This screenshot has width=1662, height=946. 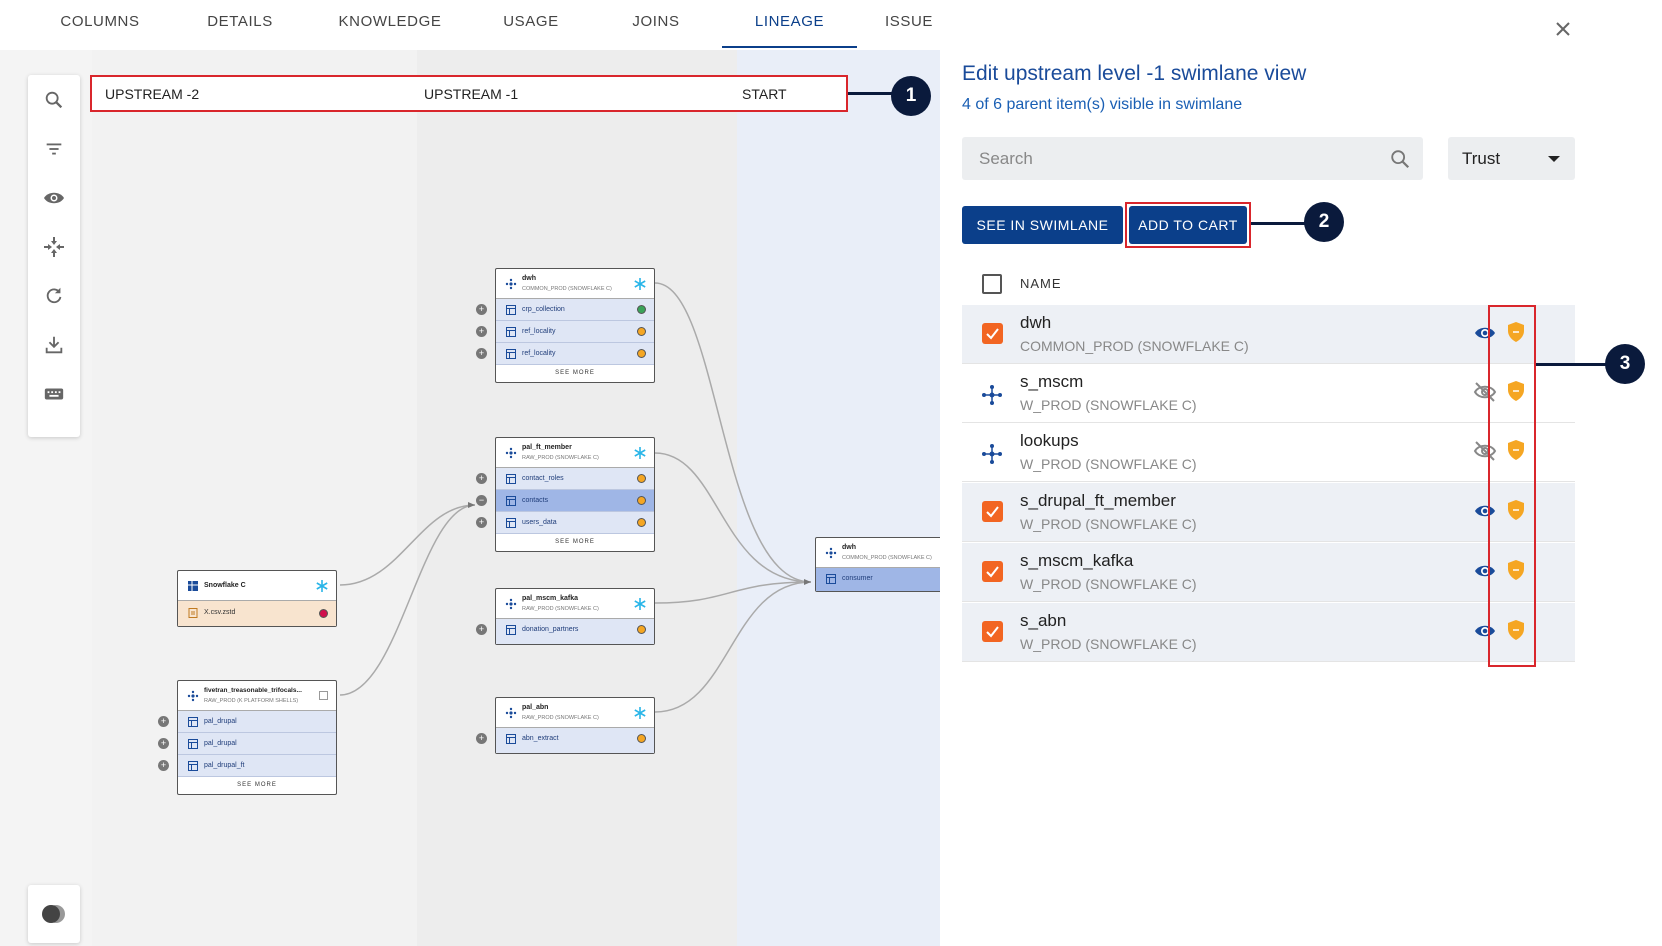 I want to click on edge-snowflake-contacts, so click(x=407, y=545).